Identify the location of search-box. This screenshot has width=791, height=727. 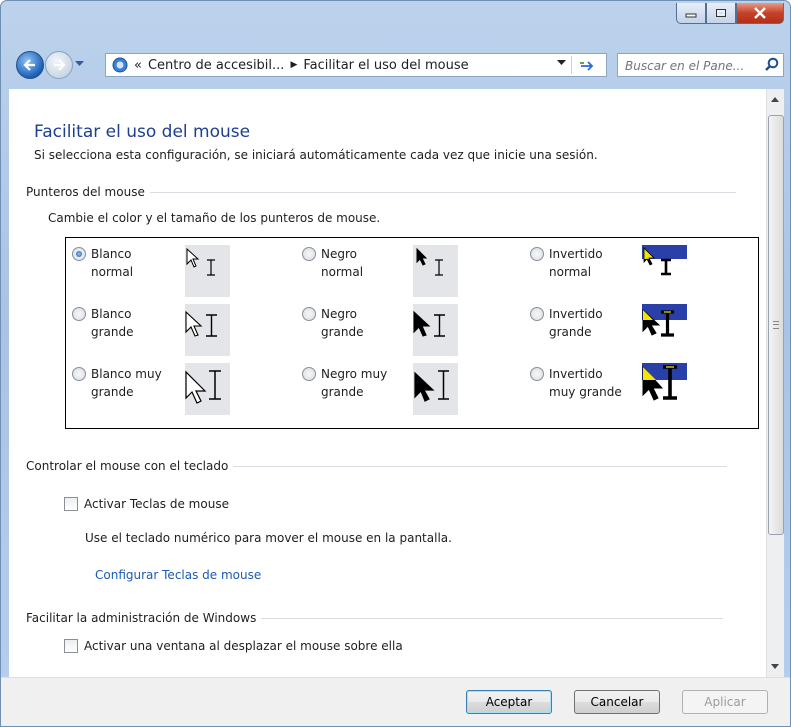
(700, 65).